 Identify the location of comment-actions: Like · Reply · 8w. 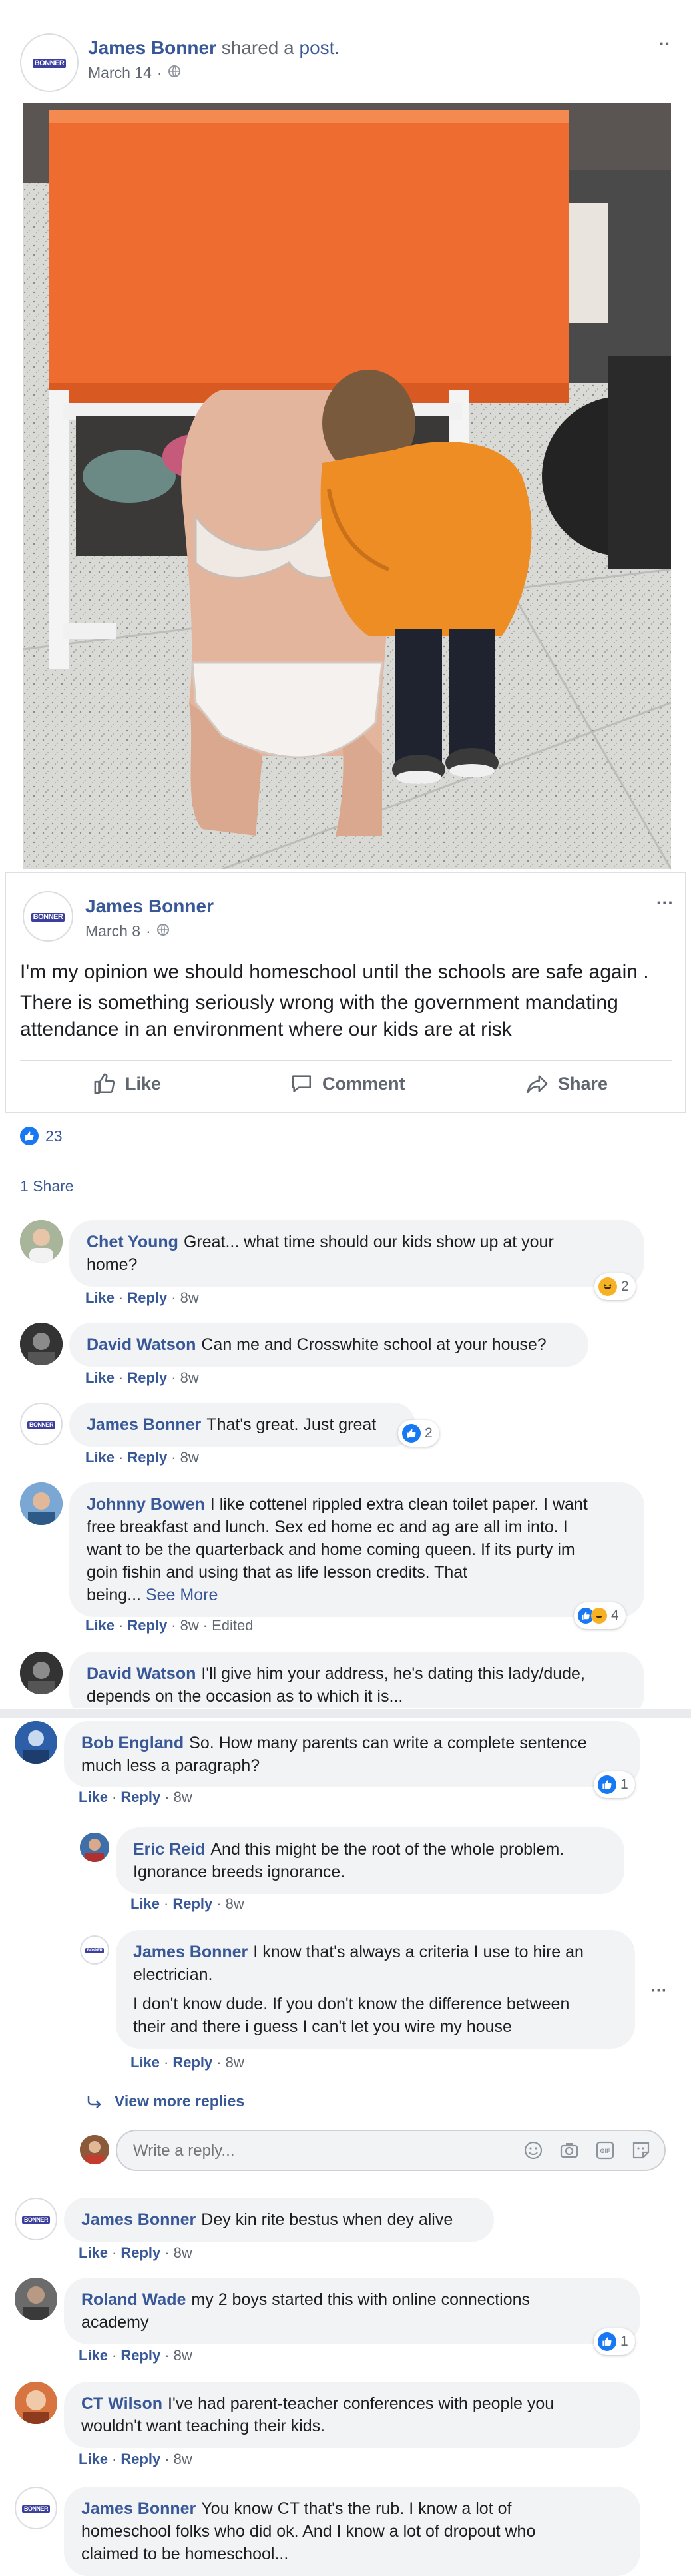
(142, 1297).